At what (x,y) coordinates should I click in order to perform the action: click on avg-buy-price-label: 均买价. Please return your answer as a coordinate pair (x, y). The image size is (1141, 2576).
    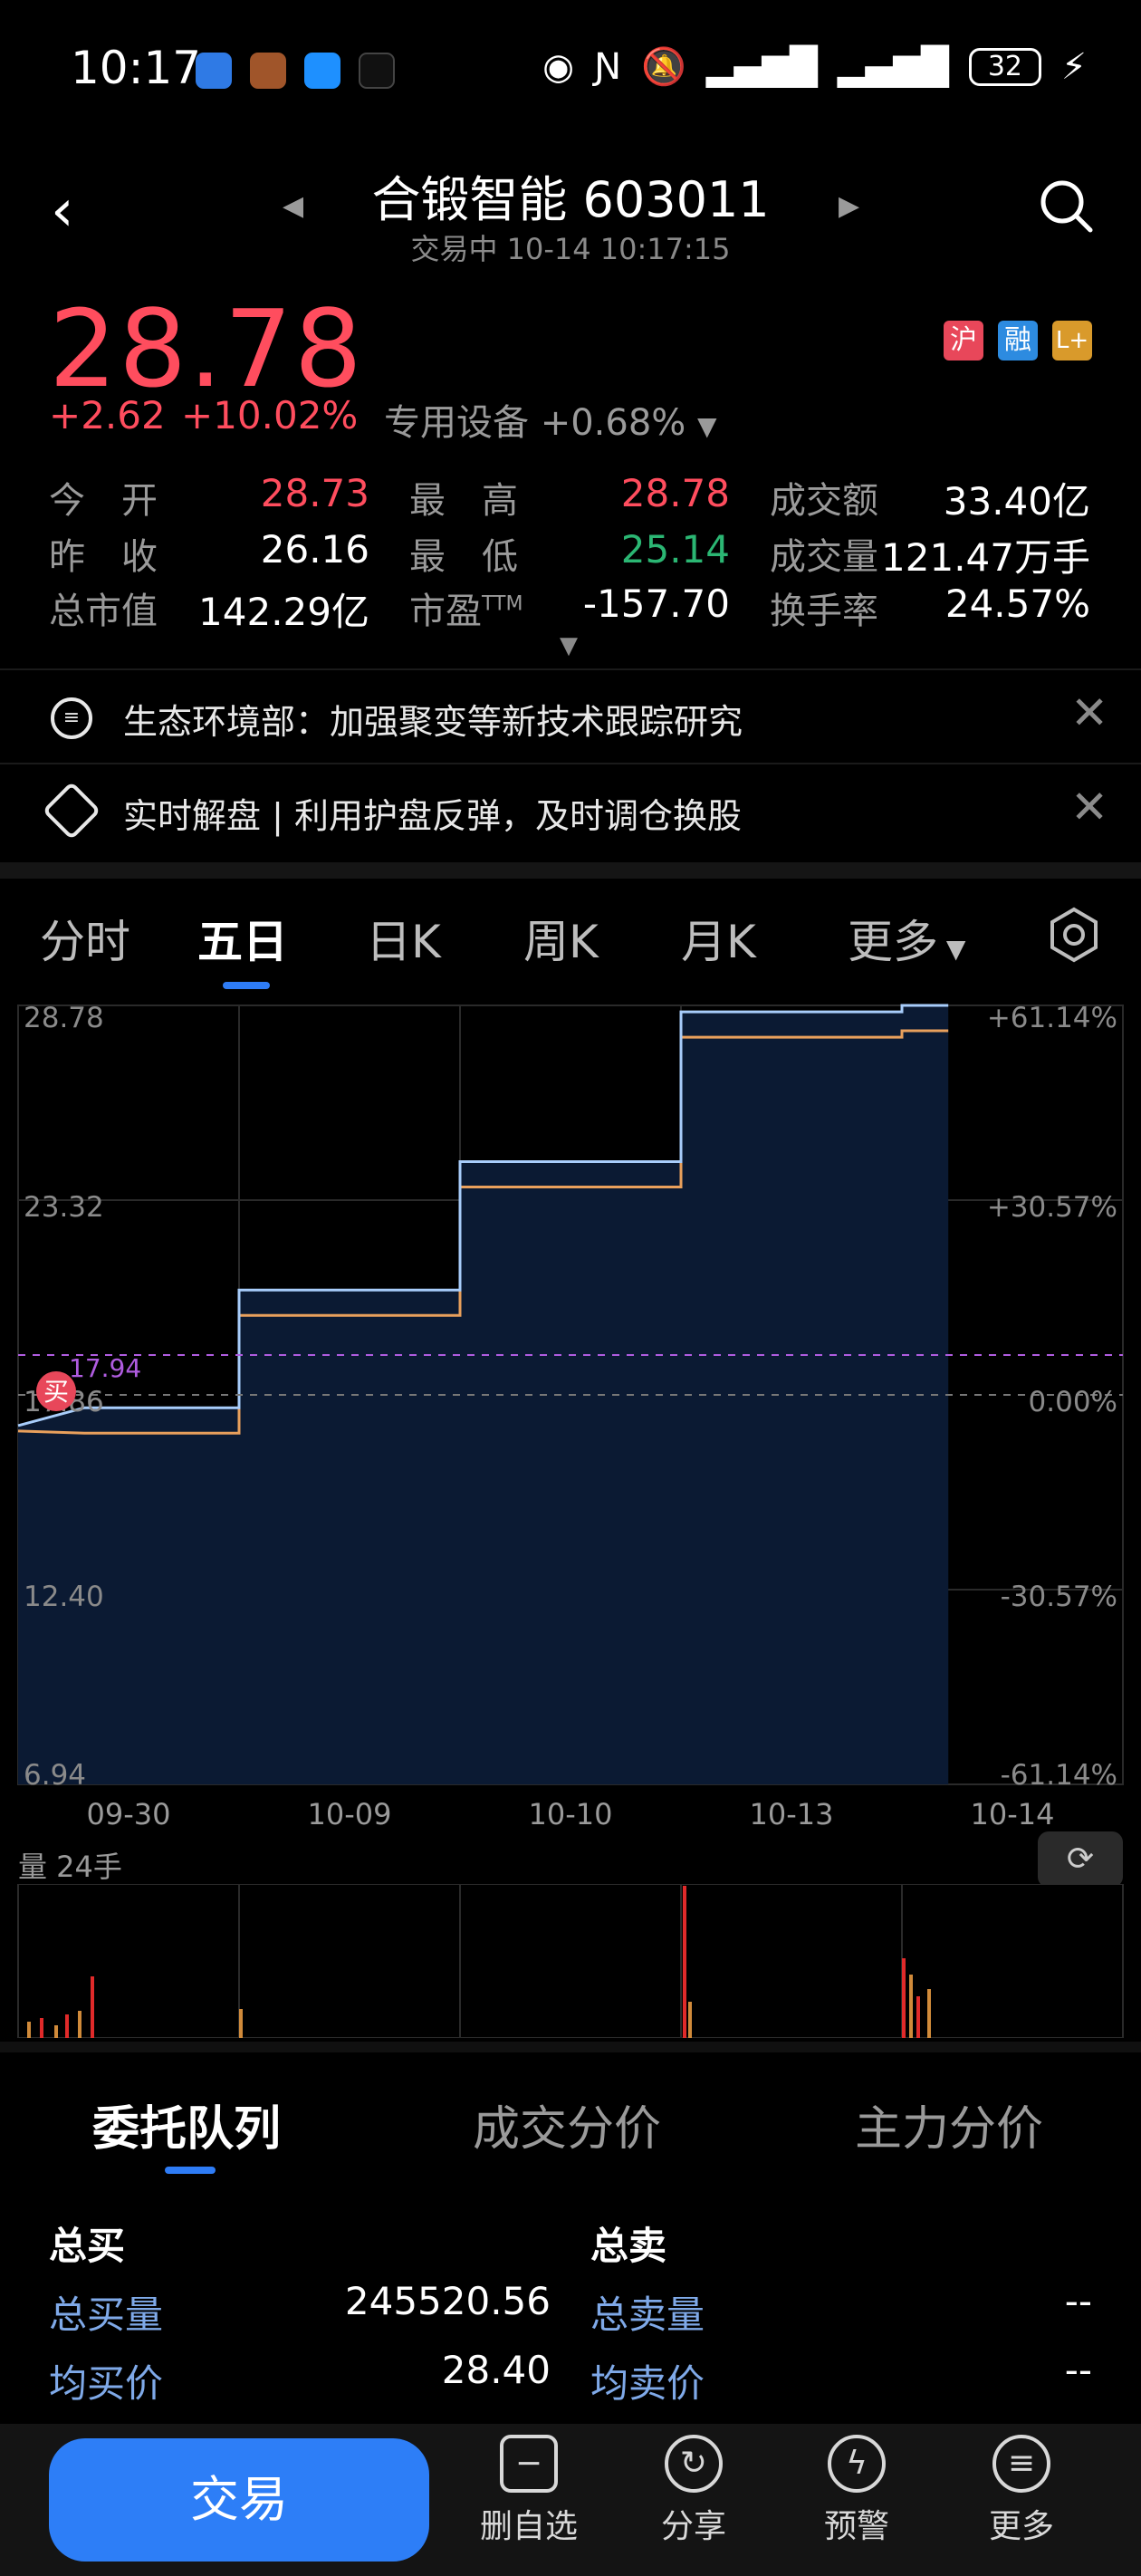
    Looking at the image, I should click on (106, 2383).